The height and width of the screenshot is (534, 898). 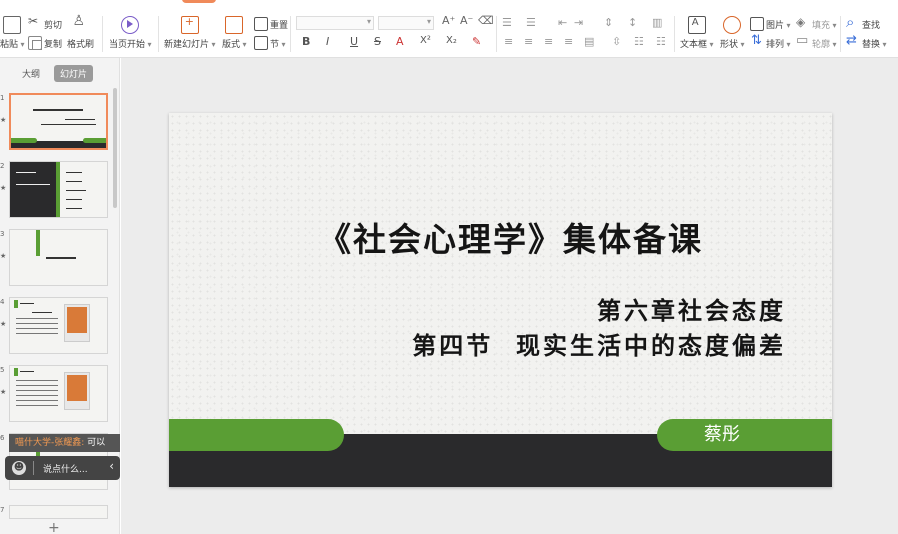 I want to click on reset-label: 重置, so click(x=279, y=25).